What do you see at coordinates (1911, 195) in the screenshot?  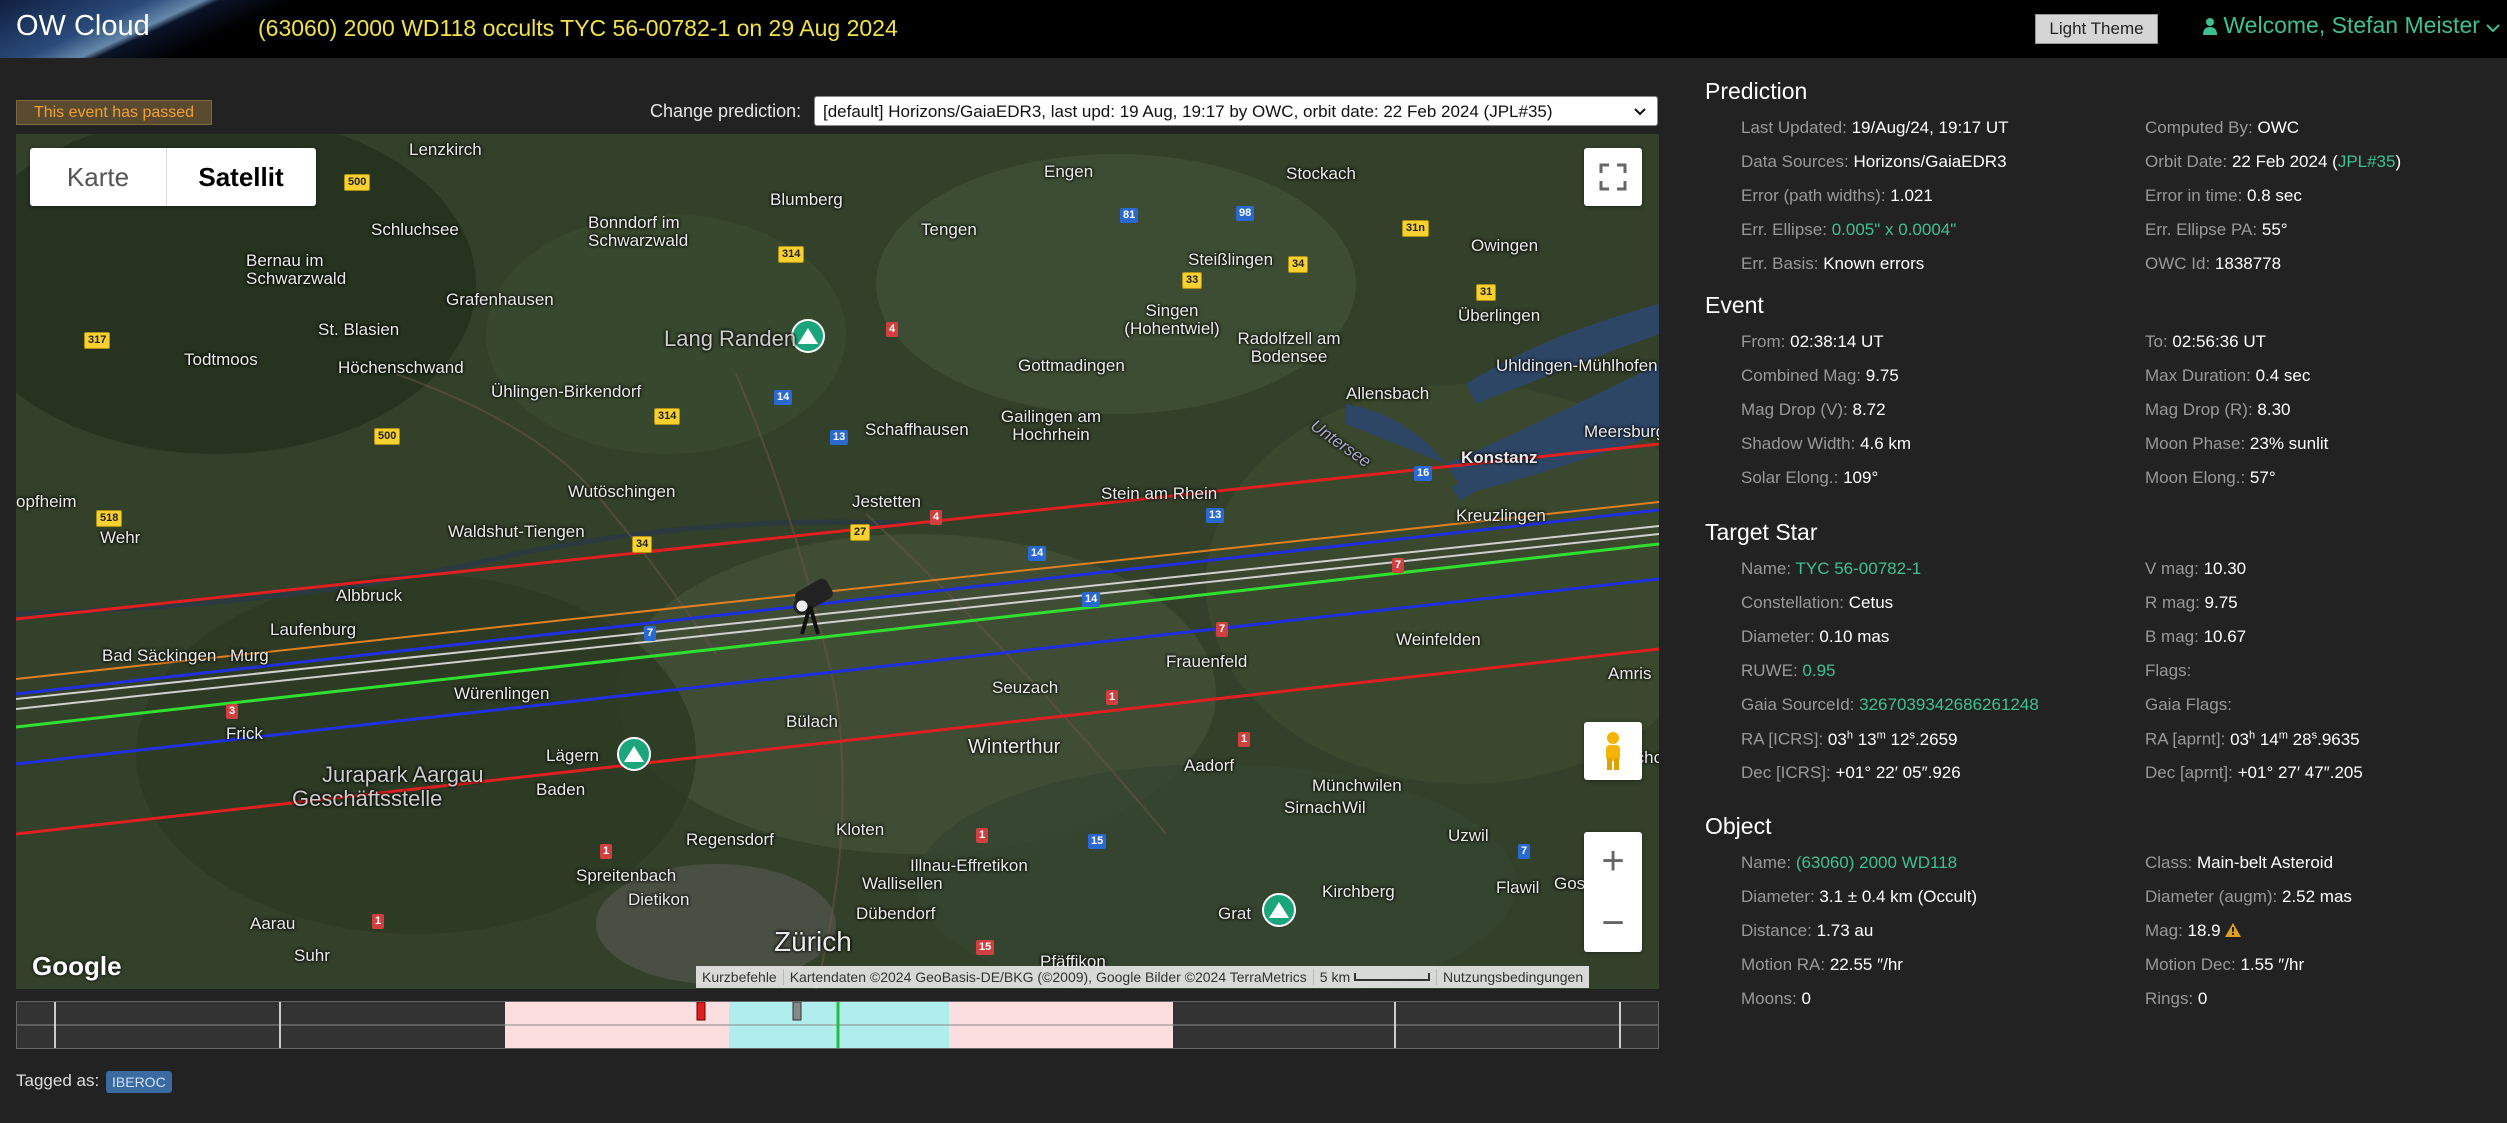 I see `info-value: 1.021` at bounding box center [1911, 195].